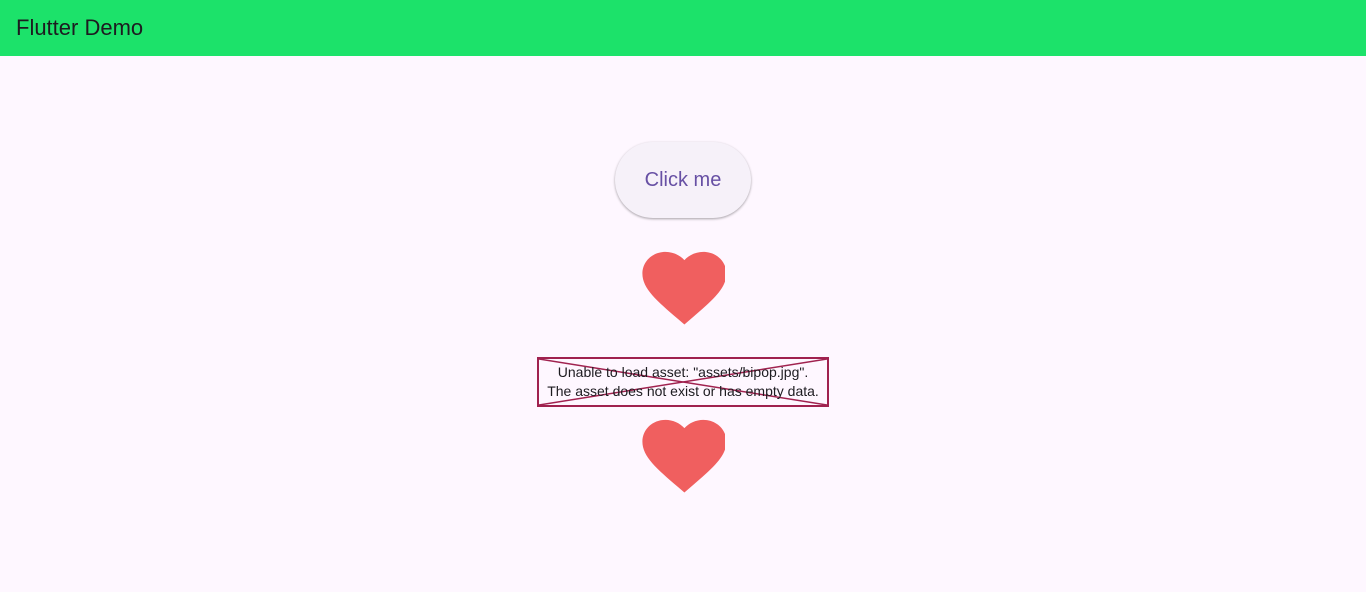 This screenshot has width=1366, height=592. I want to click on click-me-button: Click me, so click(683, 180).